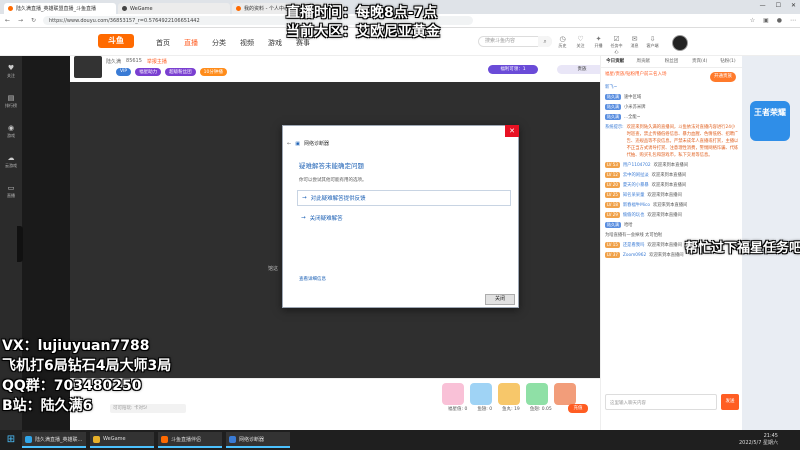 Image resolution: width=800 pixels, height=450 pixels. What do you see at coordinates (612, 255) in the screenshot?
I see `level-badge: LV 37` at bounding box center [612, 255].